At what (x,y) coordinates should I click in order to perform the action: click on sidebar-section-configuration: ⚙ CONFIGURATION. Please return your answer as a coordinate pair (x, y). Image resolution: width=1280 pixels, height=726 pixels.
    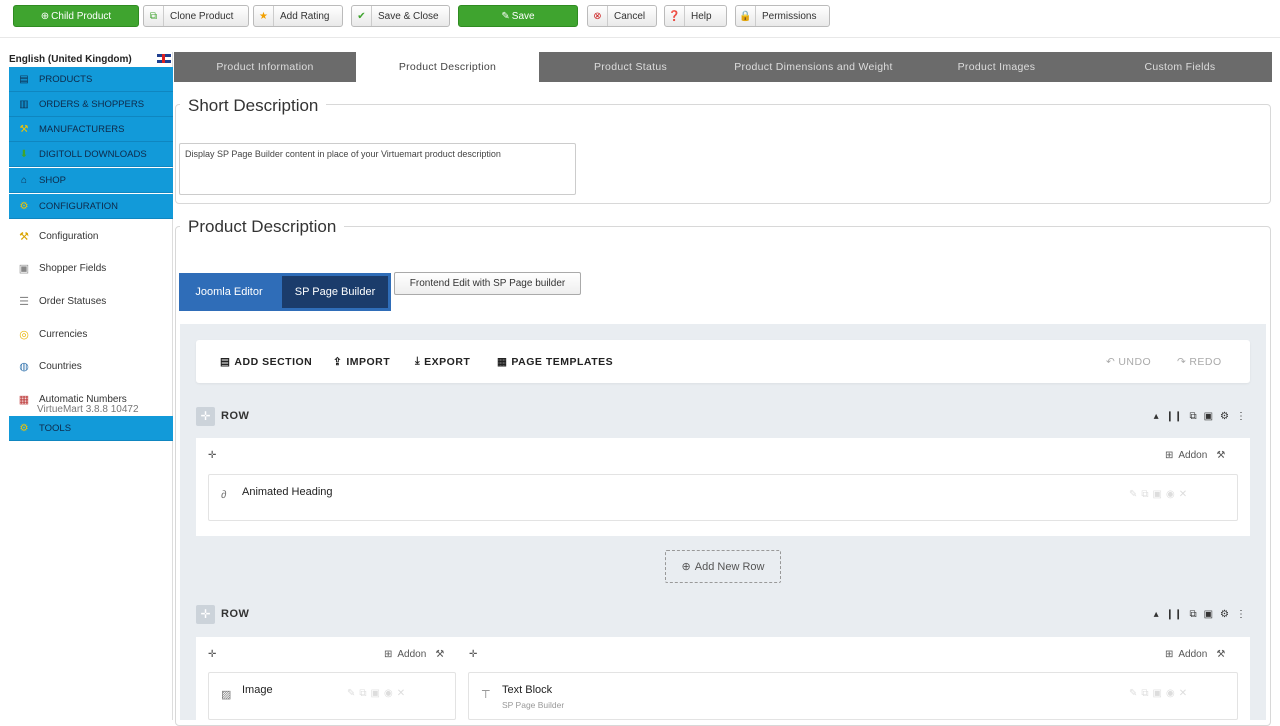
    Looking at the image, I should click on (91, 206).